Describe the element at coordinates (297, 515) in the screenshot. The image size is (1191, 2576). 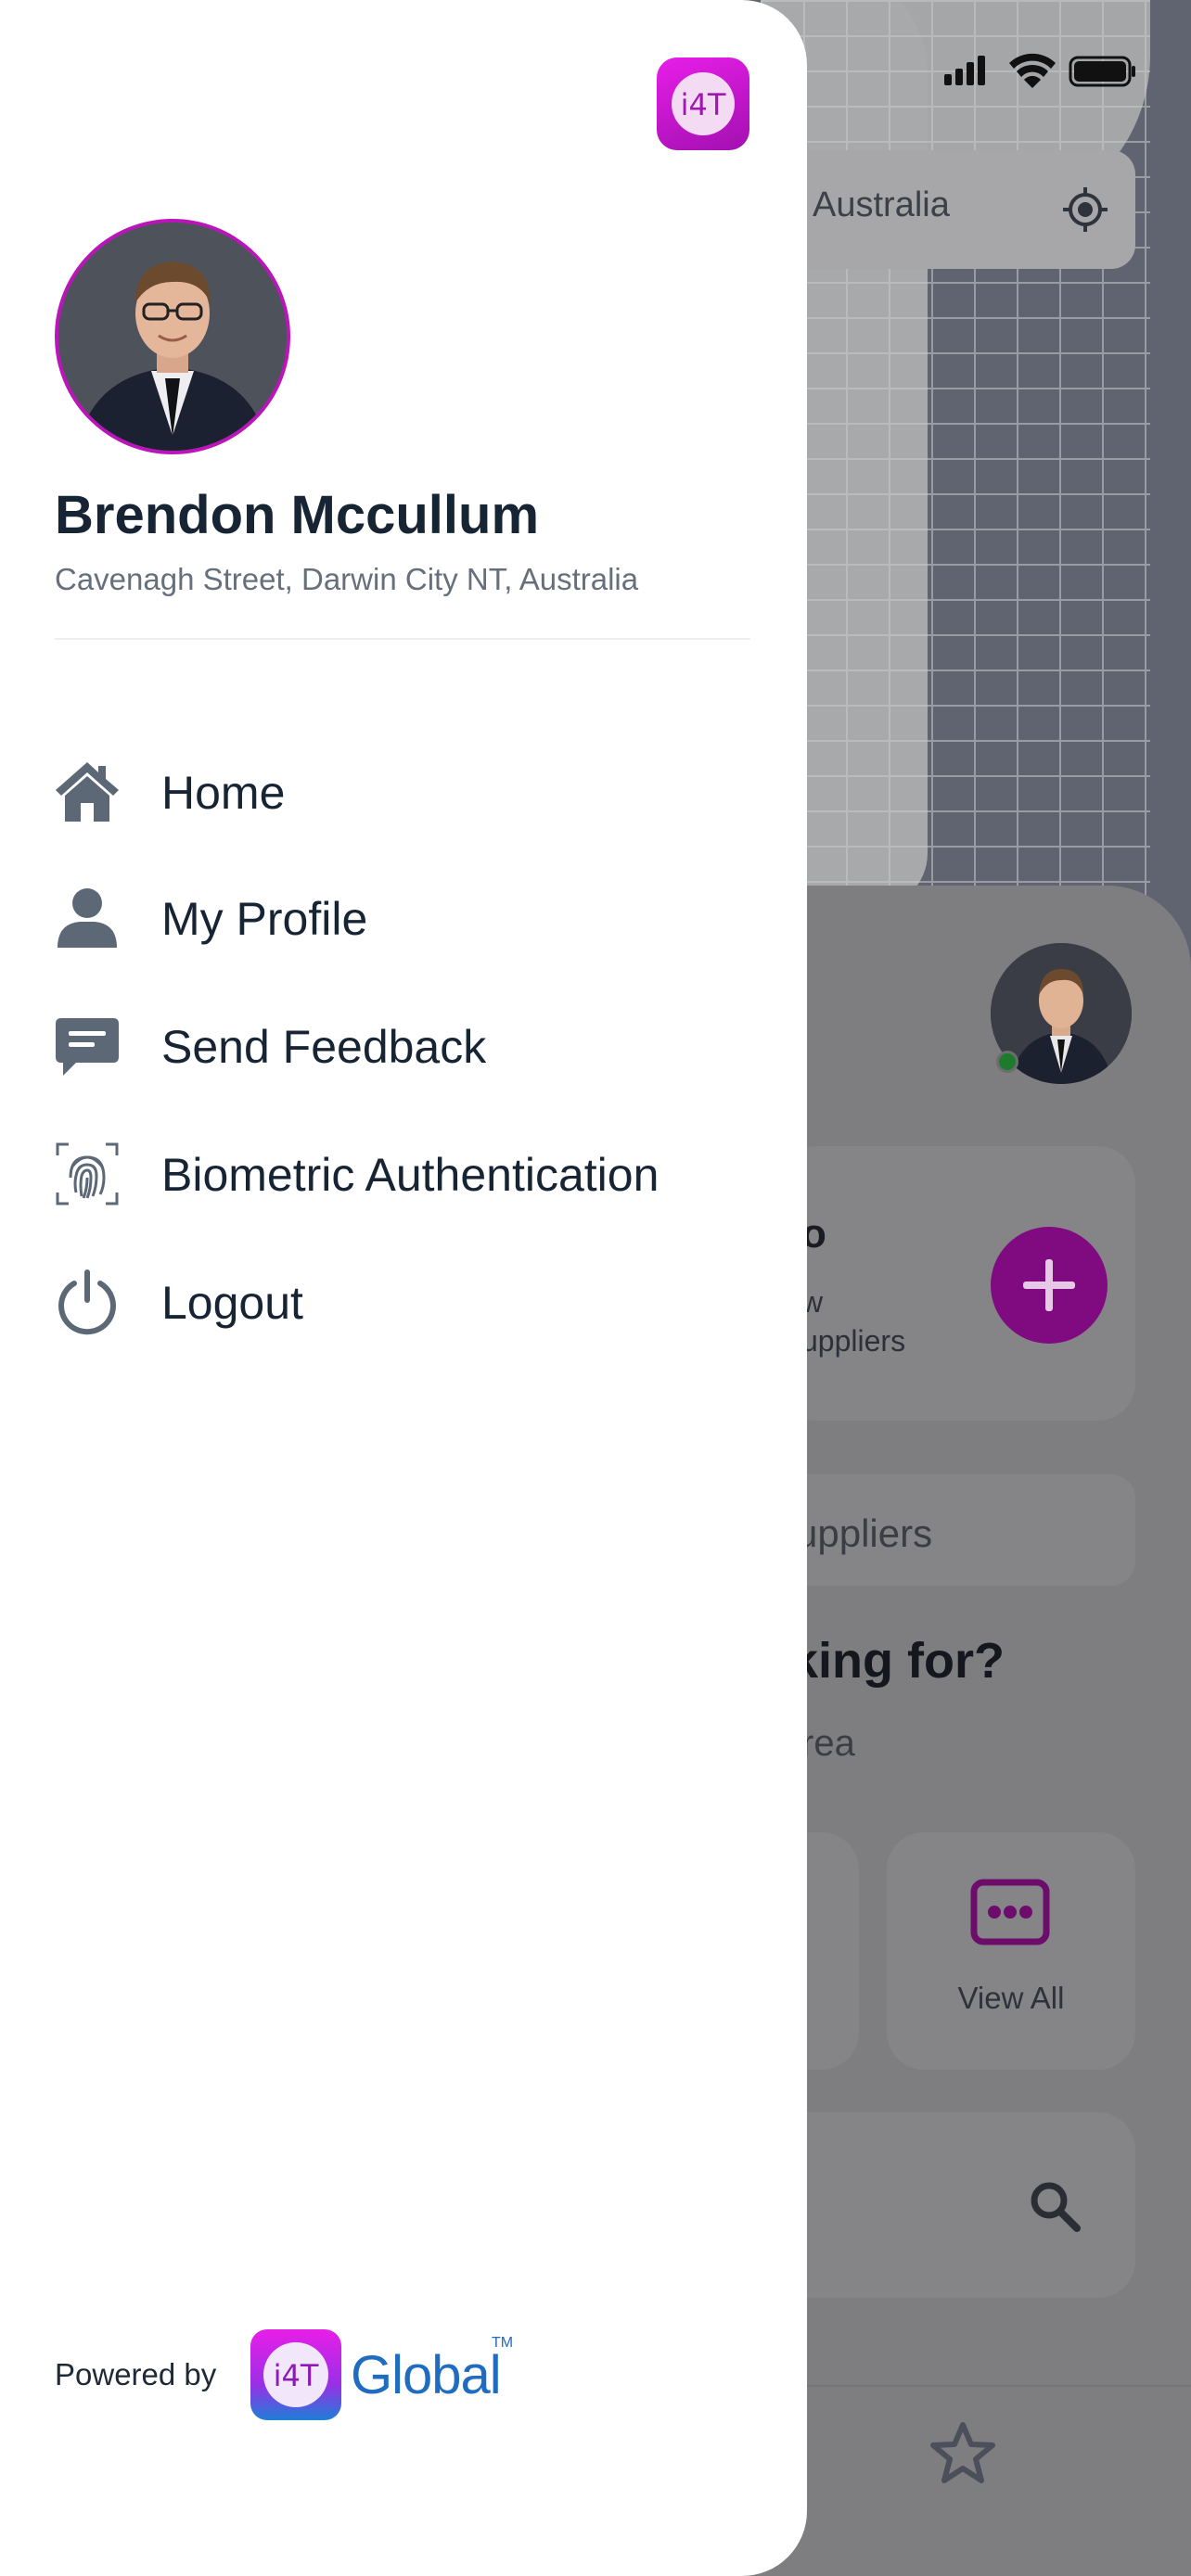
I see `profile-name: Brendon Mccullum` at that location.